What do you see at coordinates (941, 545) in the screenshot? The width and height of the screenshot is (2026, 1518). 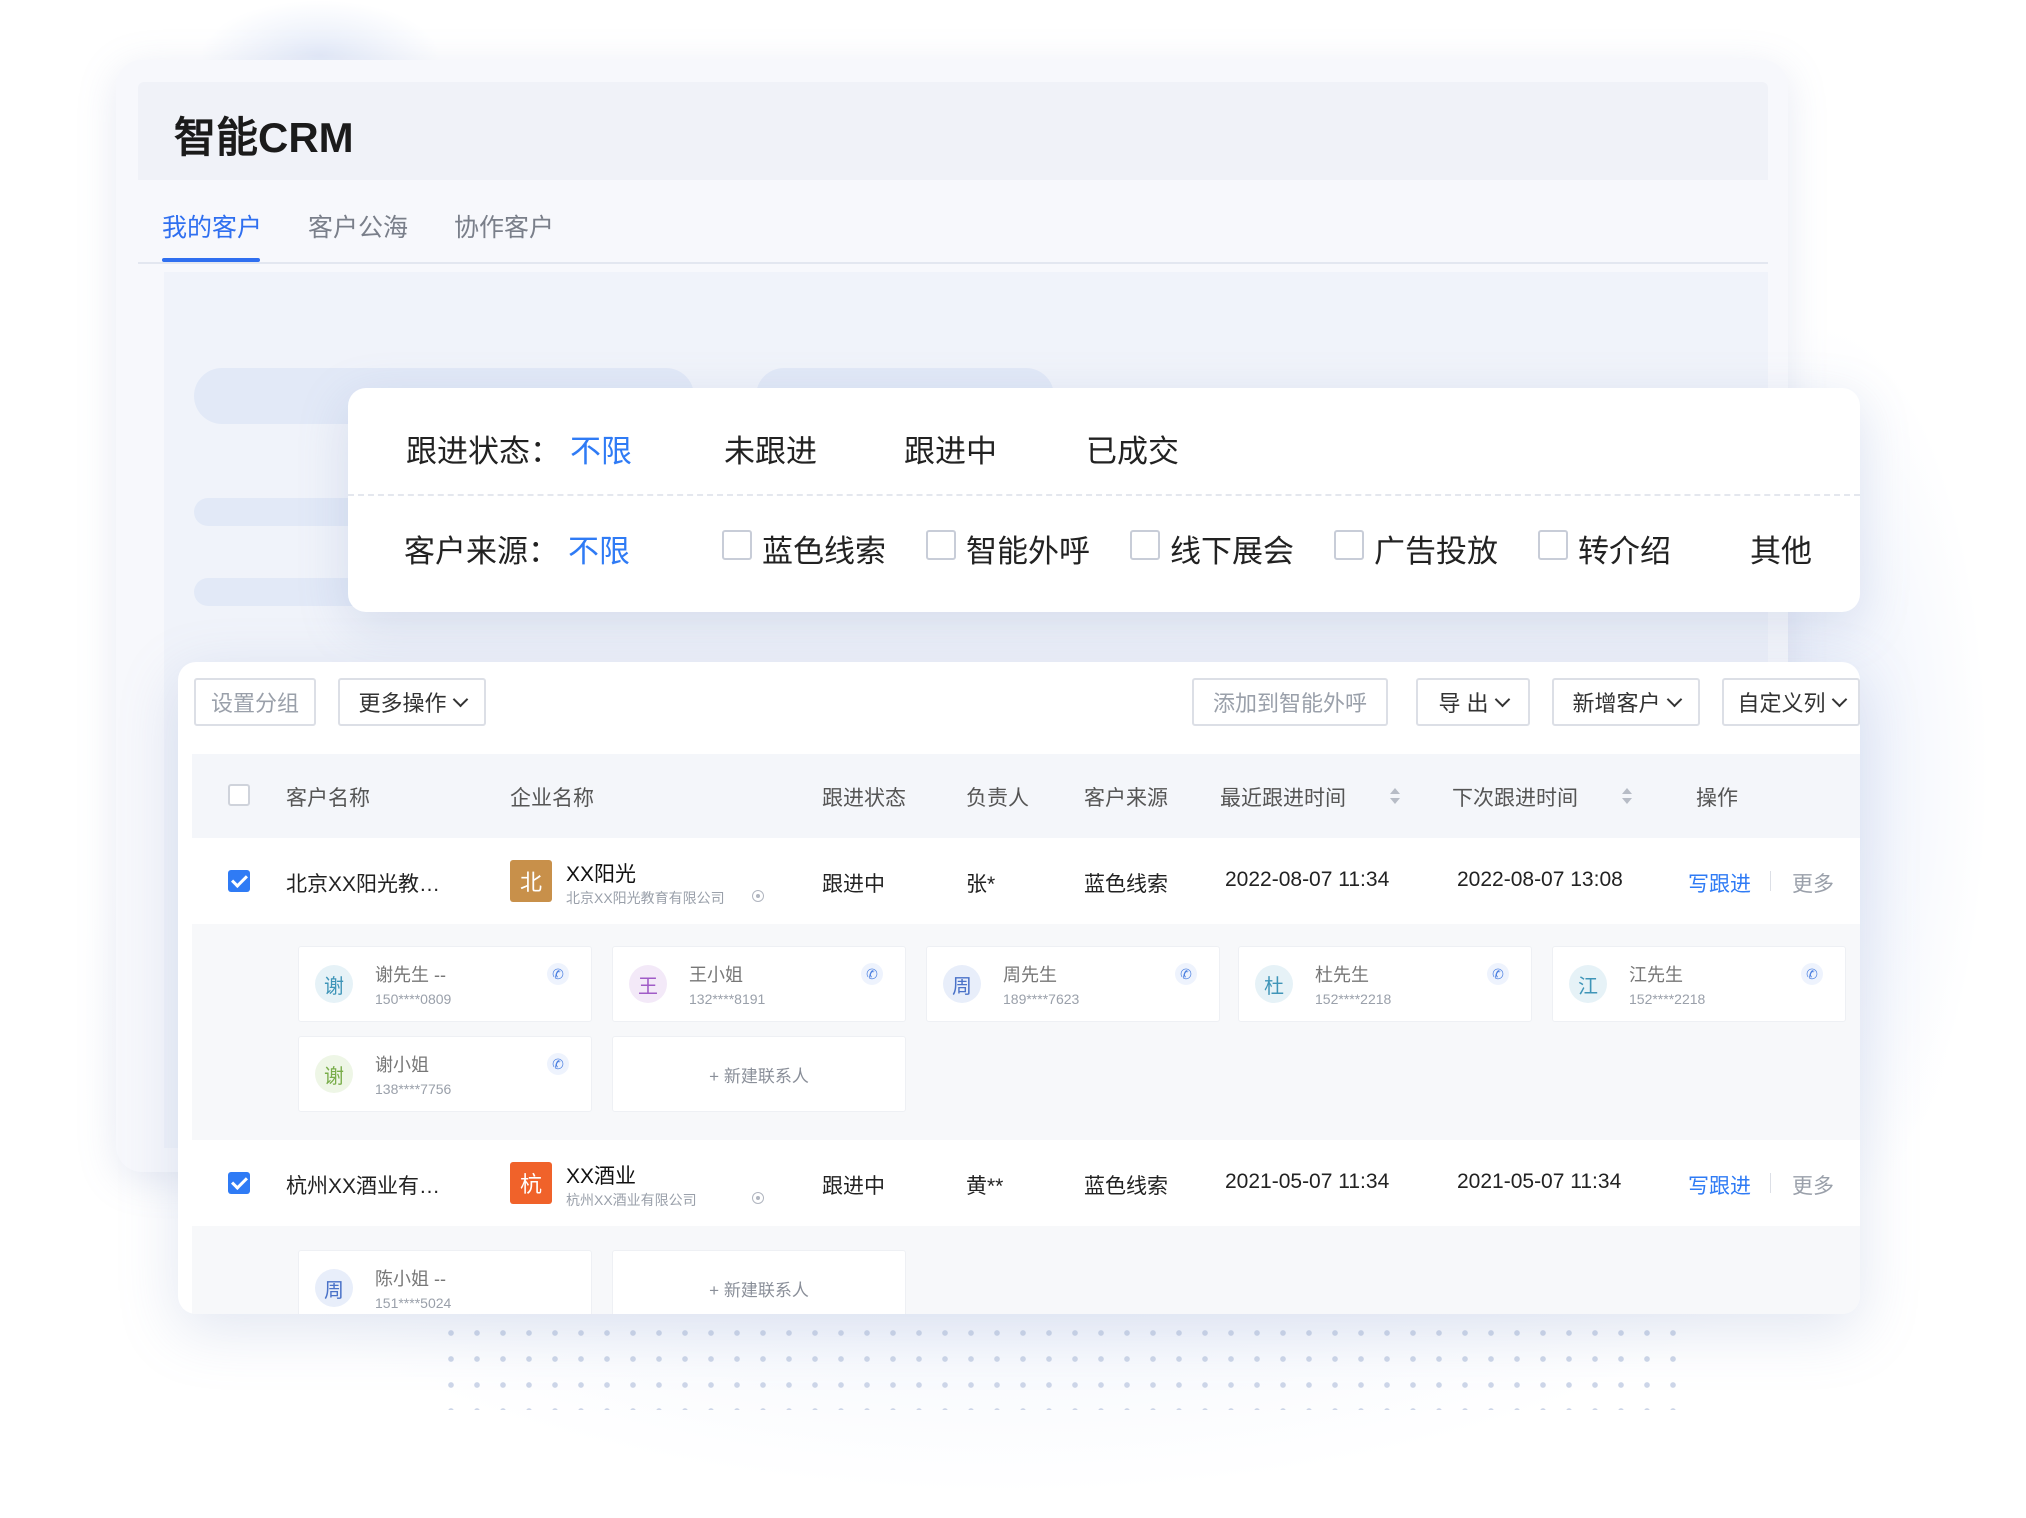 I see `checkbox-smart-call` at bounding box center [941, 545].